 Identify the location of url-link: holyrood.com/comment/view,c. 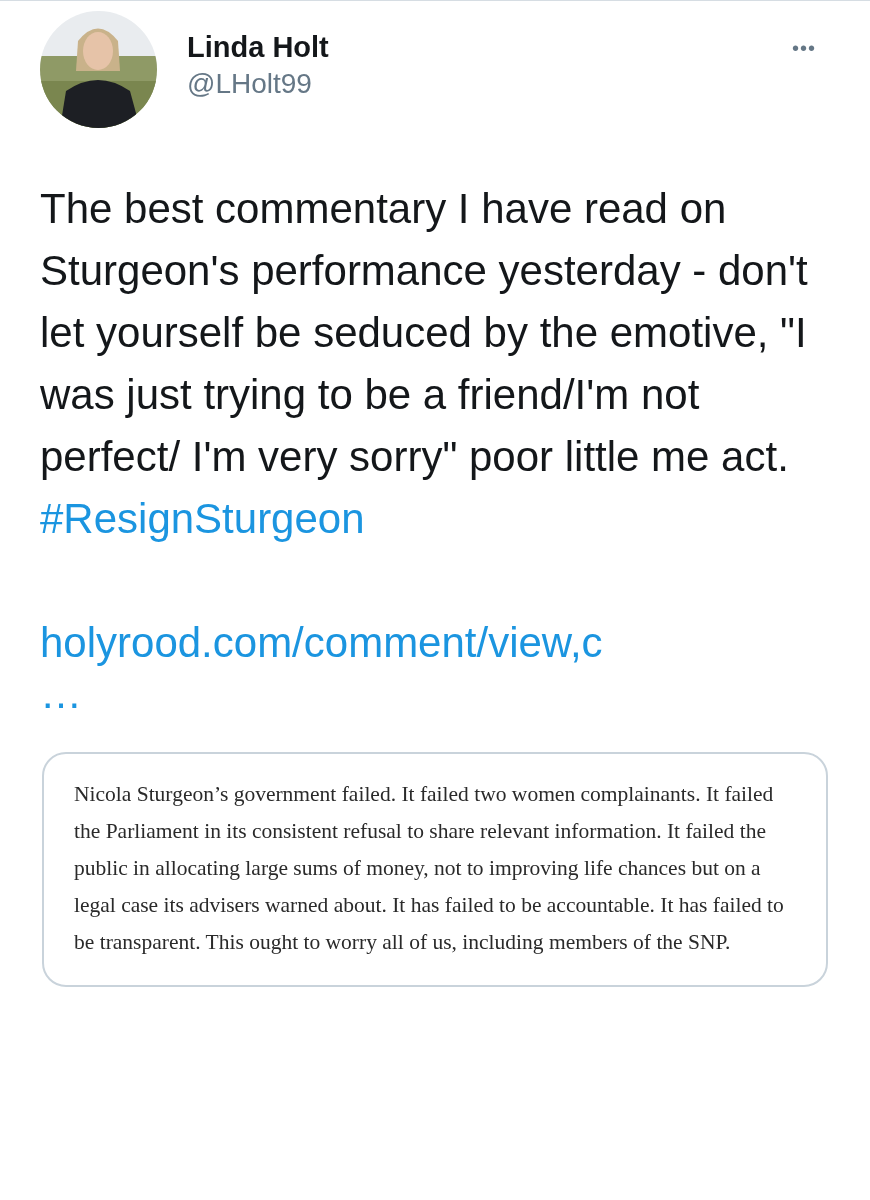
(321, 643).